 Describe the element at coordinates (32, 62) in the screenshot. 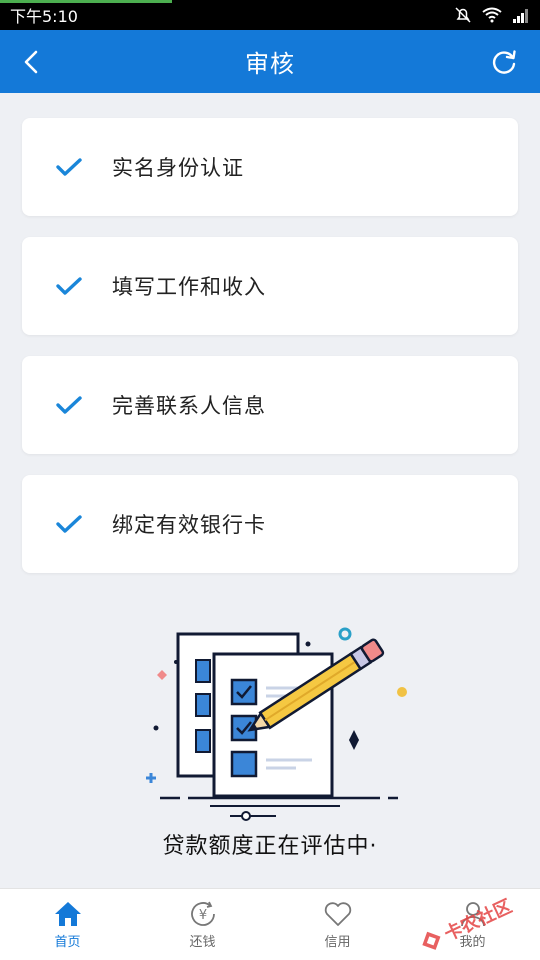

I see `back-arrow-icon` at that location.